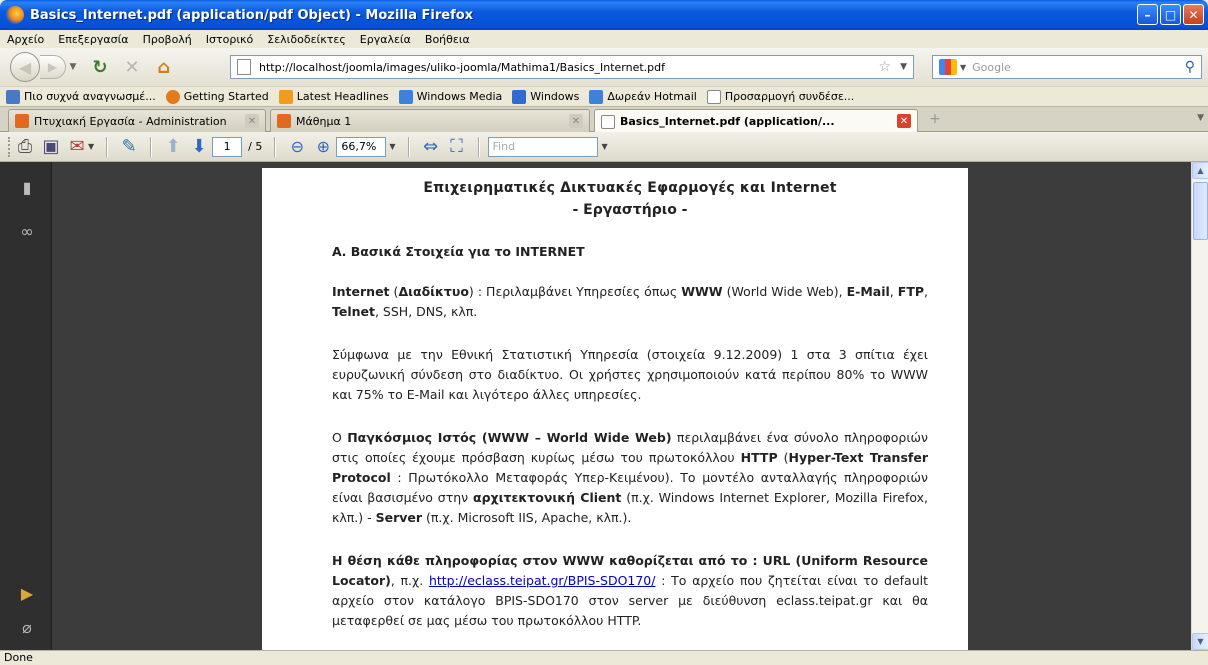 The image size is (1208, 665). What do you see at coordinates (1200, 170) in the screenshot?
I see `scroll-up-icon: ▲` at bounding box center [1200, 170].